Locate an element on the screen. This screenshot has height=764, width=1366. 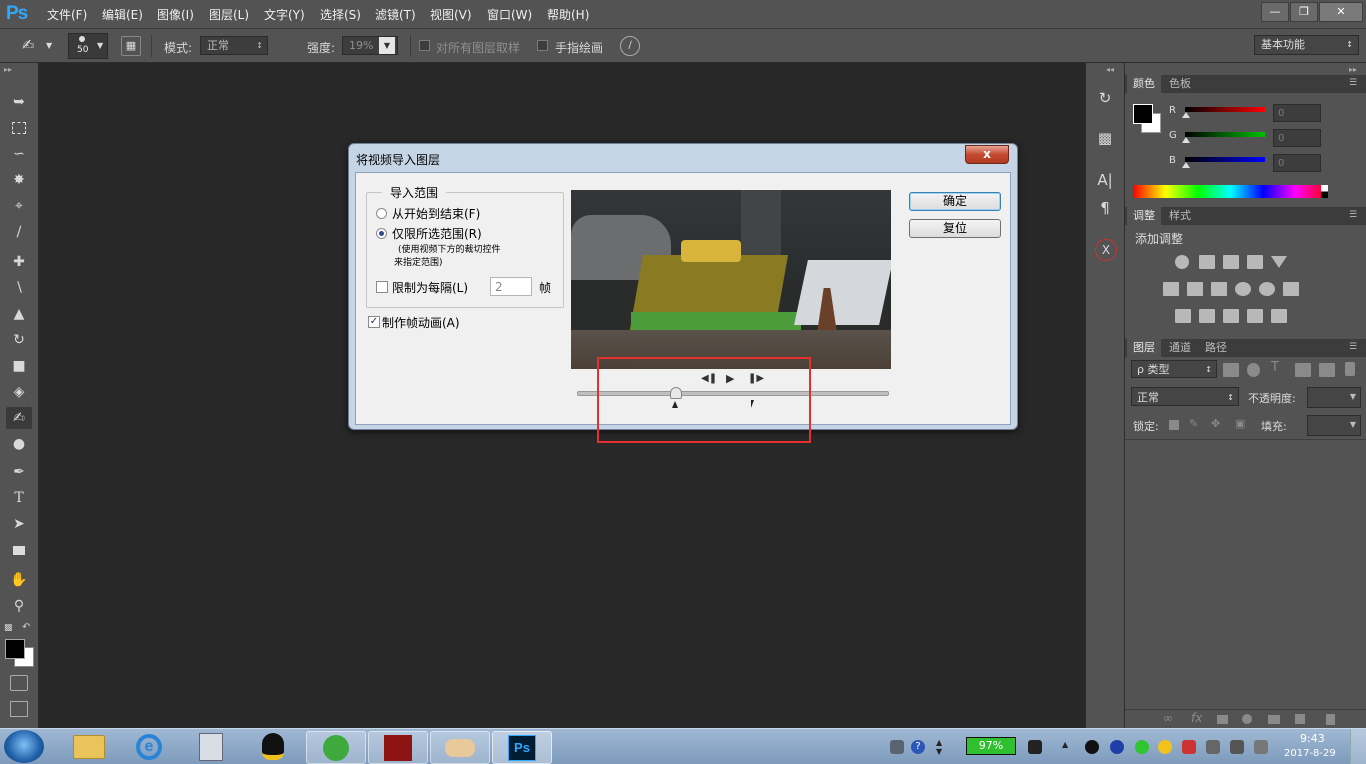
radio-selected-range is located at coordinates (381, 233).